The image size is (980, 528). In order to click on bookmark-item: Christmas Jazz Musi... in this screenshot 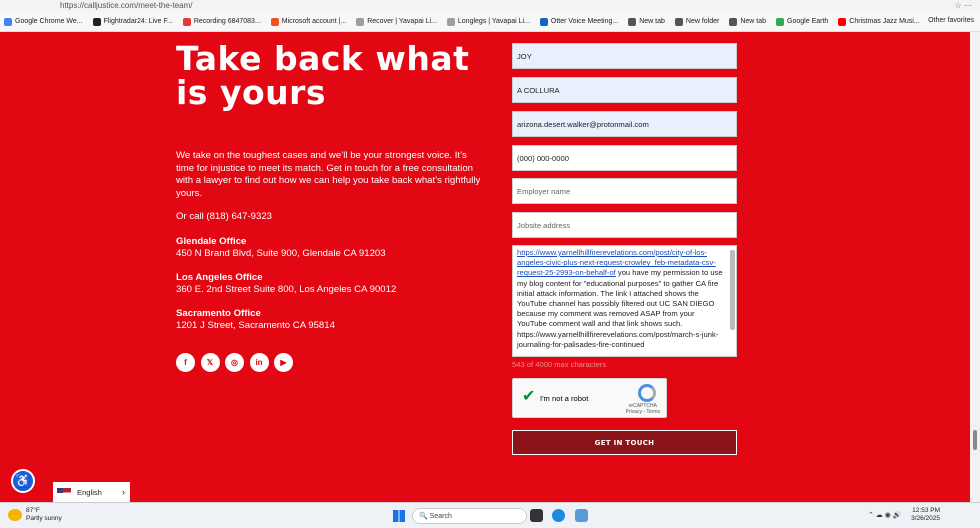, I will do `click(879, 21)`.